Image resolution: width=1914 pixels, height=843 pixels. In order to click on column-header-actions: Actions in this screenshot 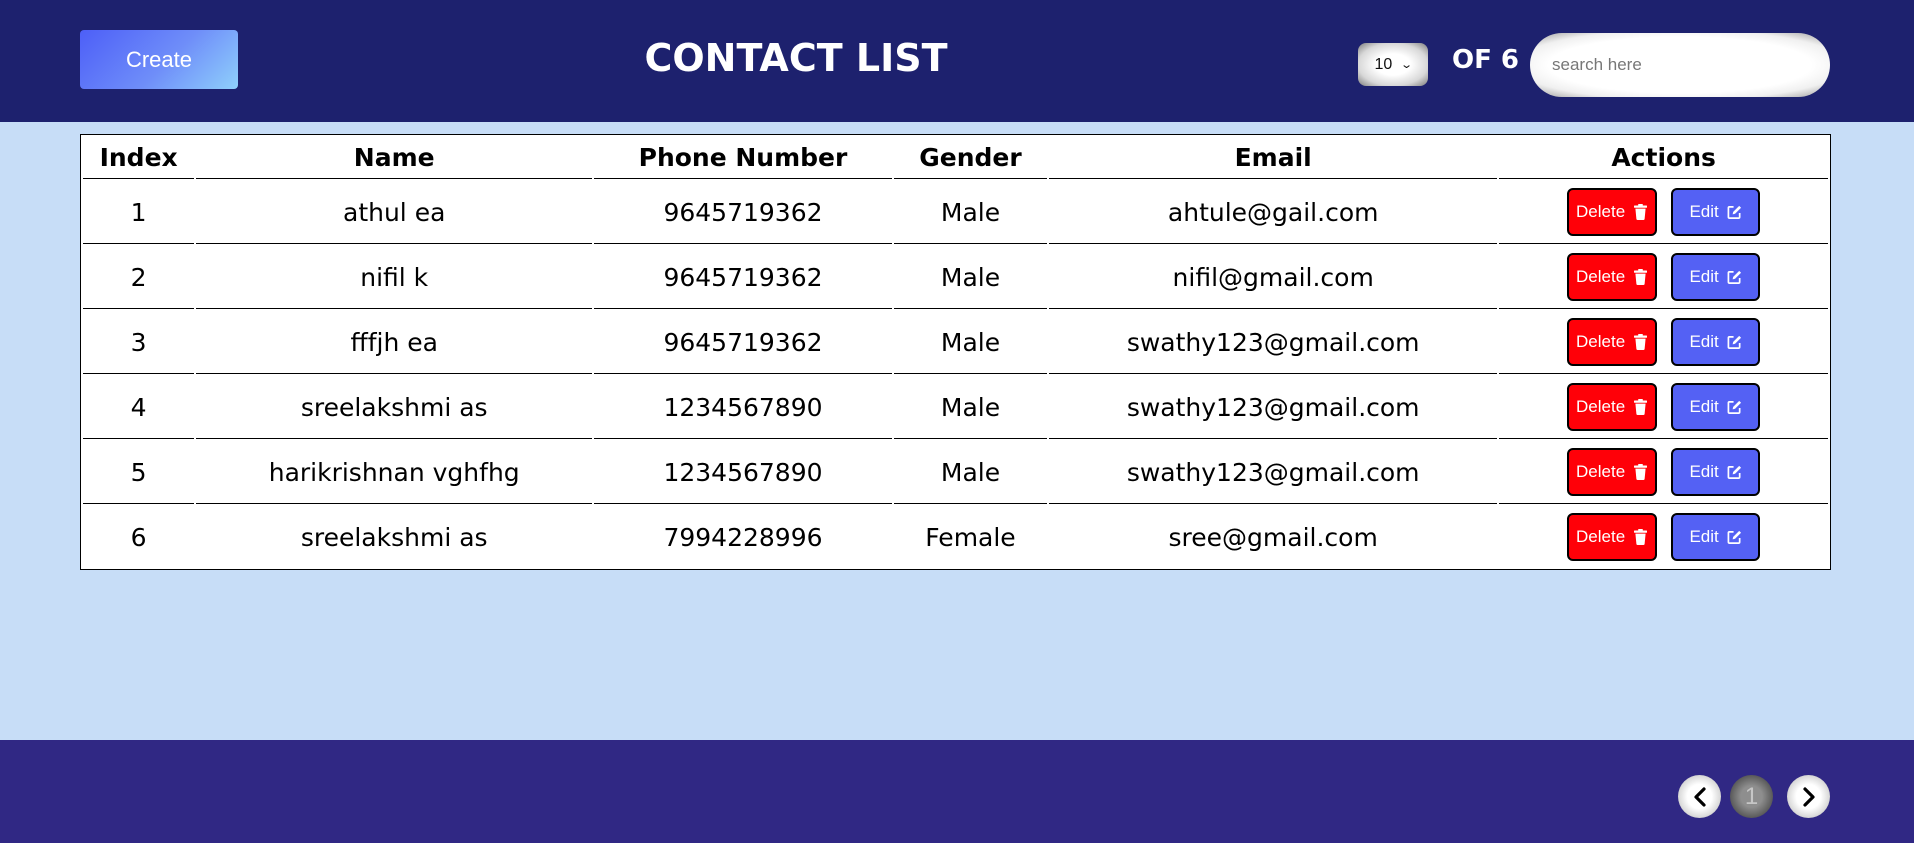, I will do `click(1663, 158)`.